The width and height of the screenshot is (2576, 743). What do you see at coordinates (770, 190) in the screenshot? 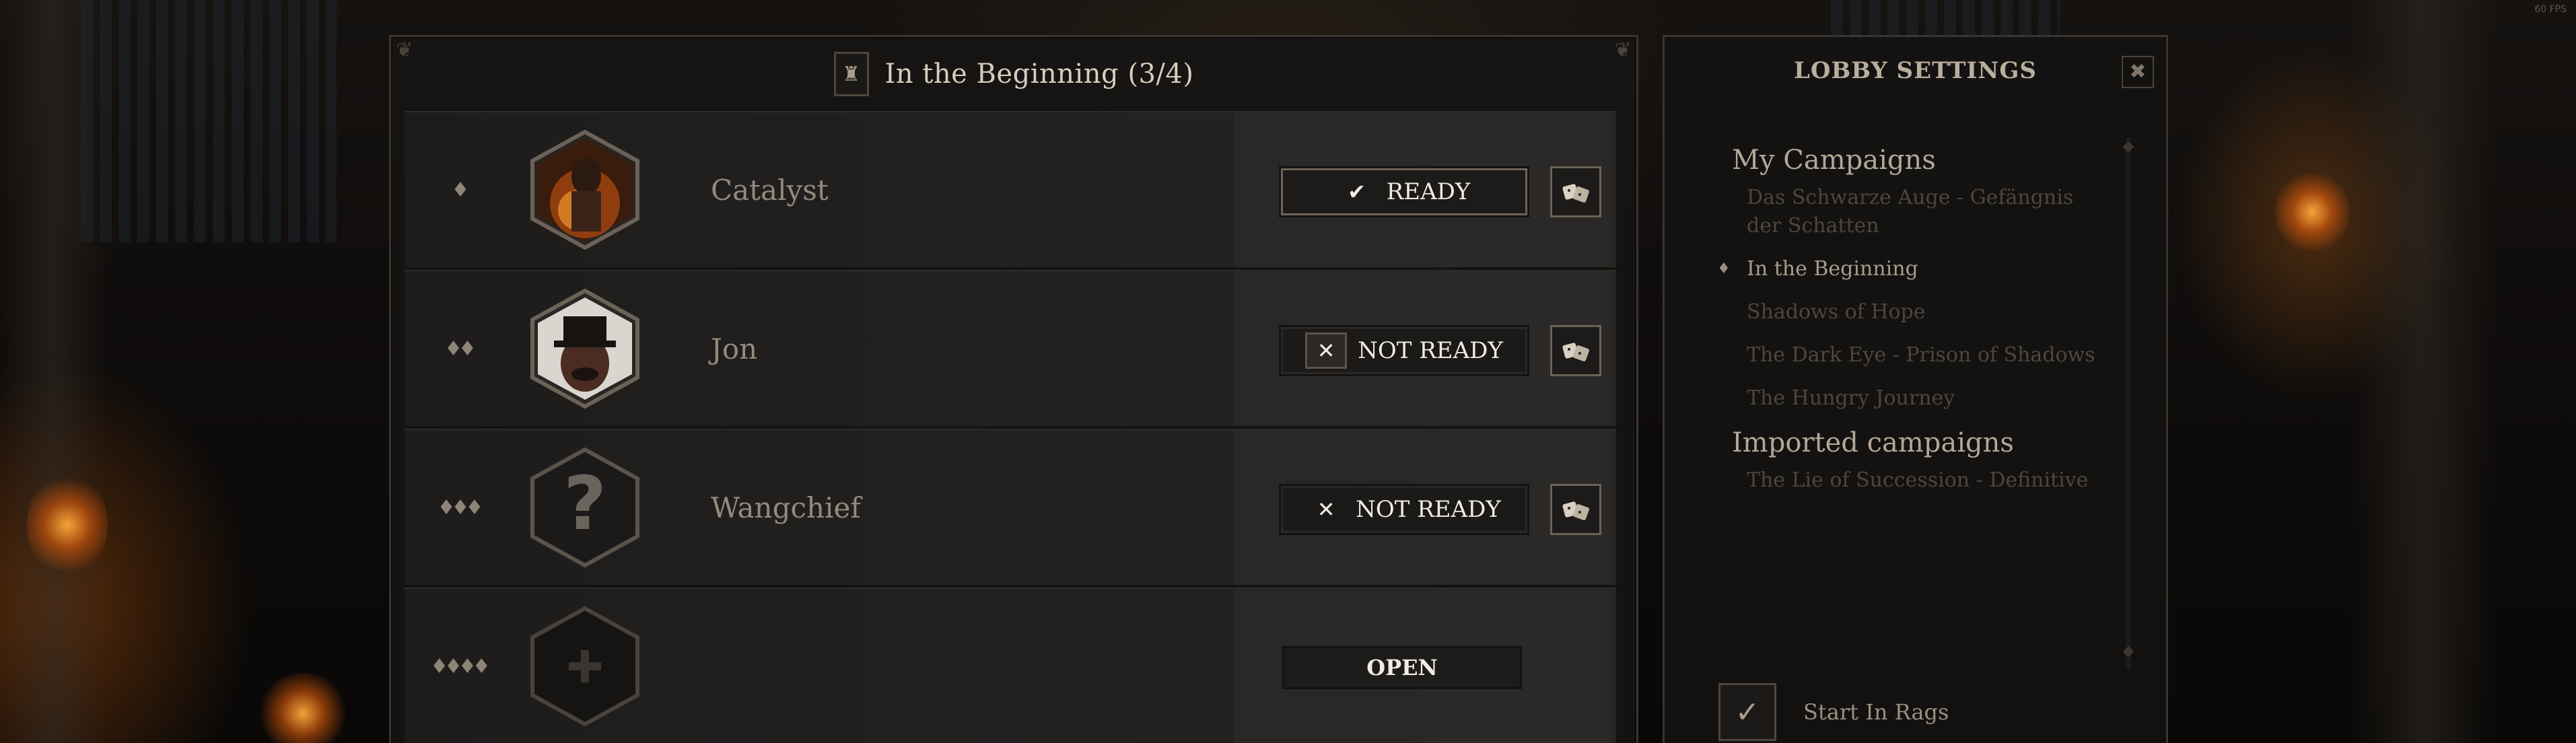
I see `player-name: Catalyst` at bounding box center [770, 190].